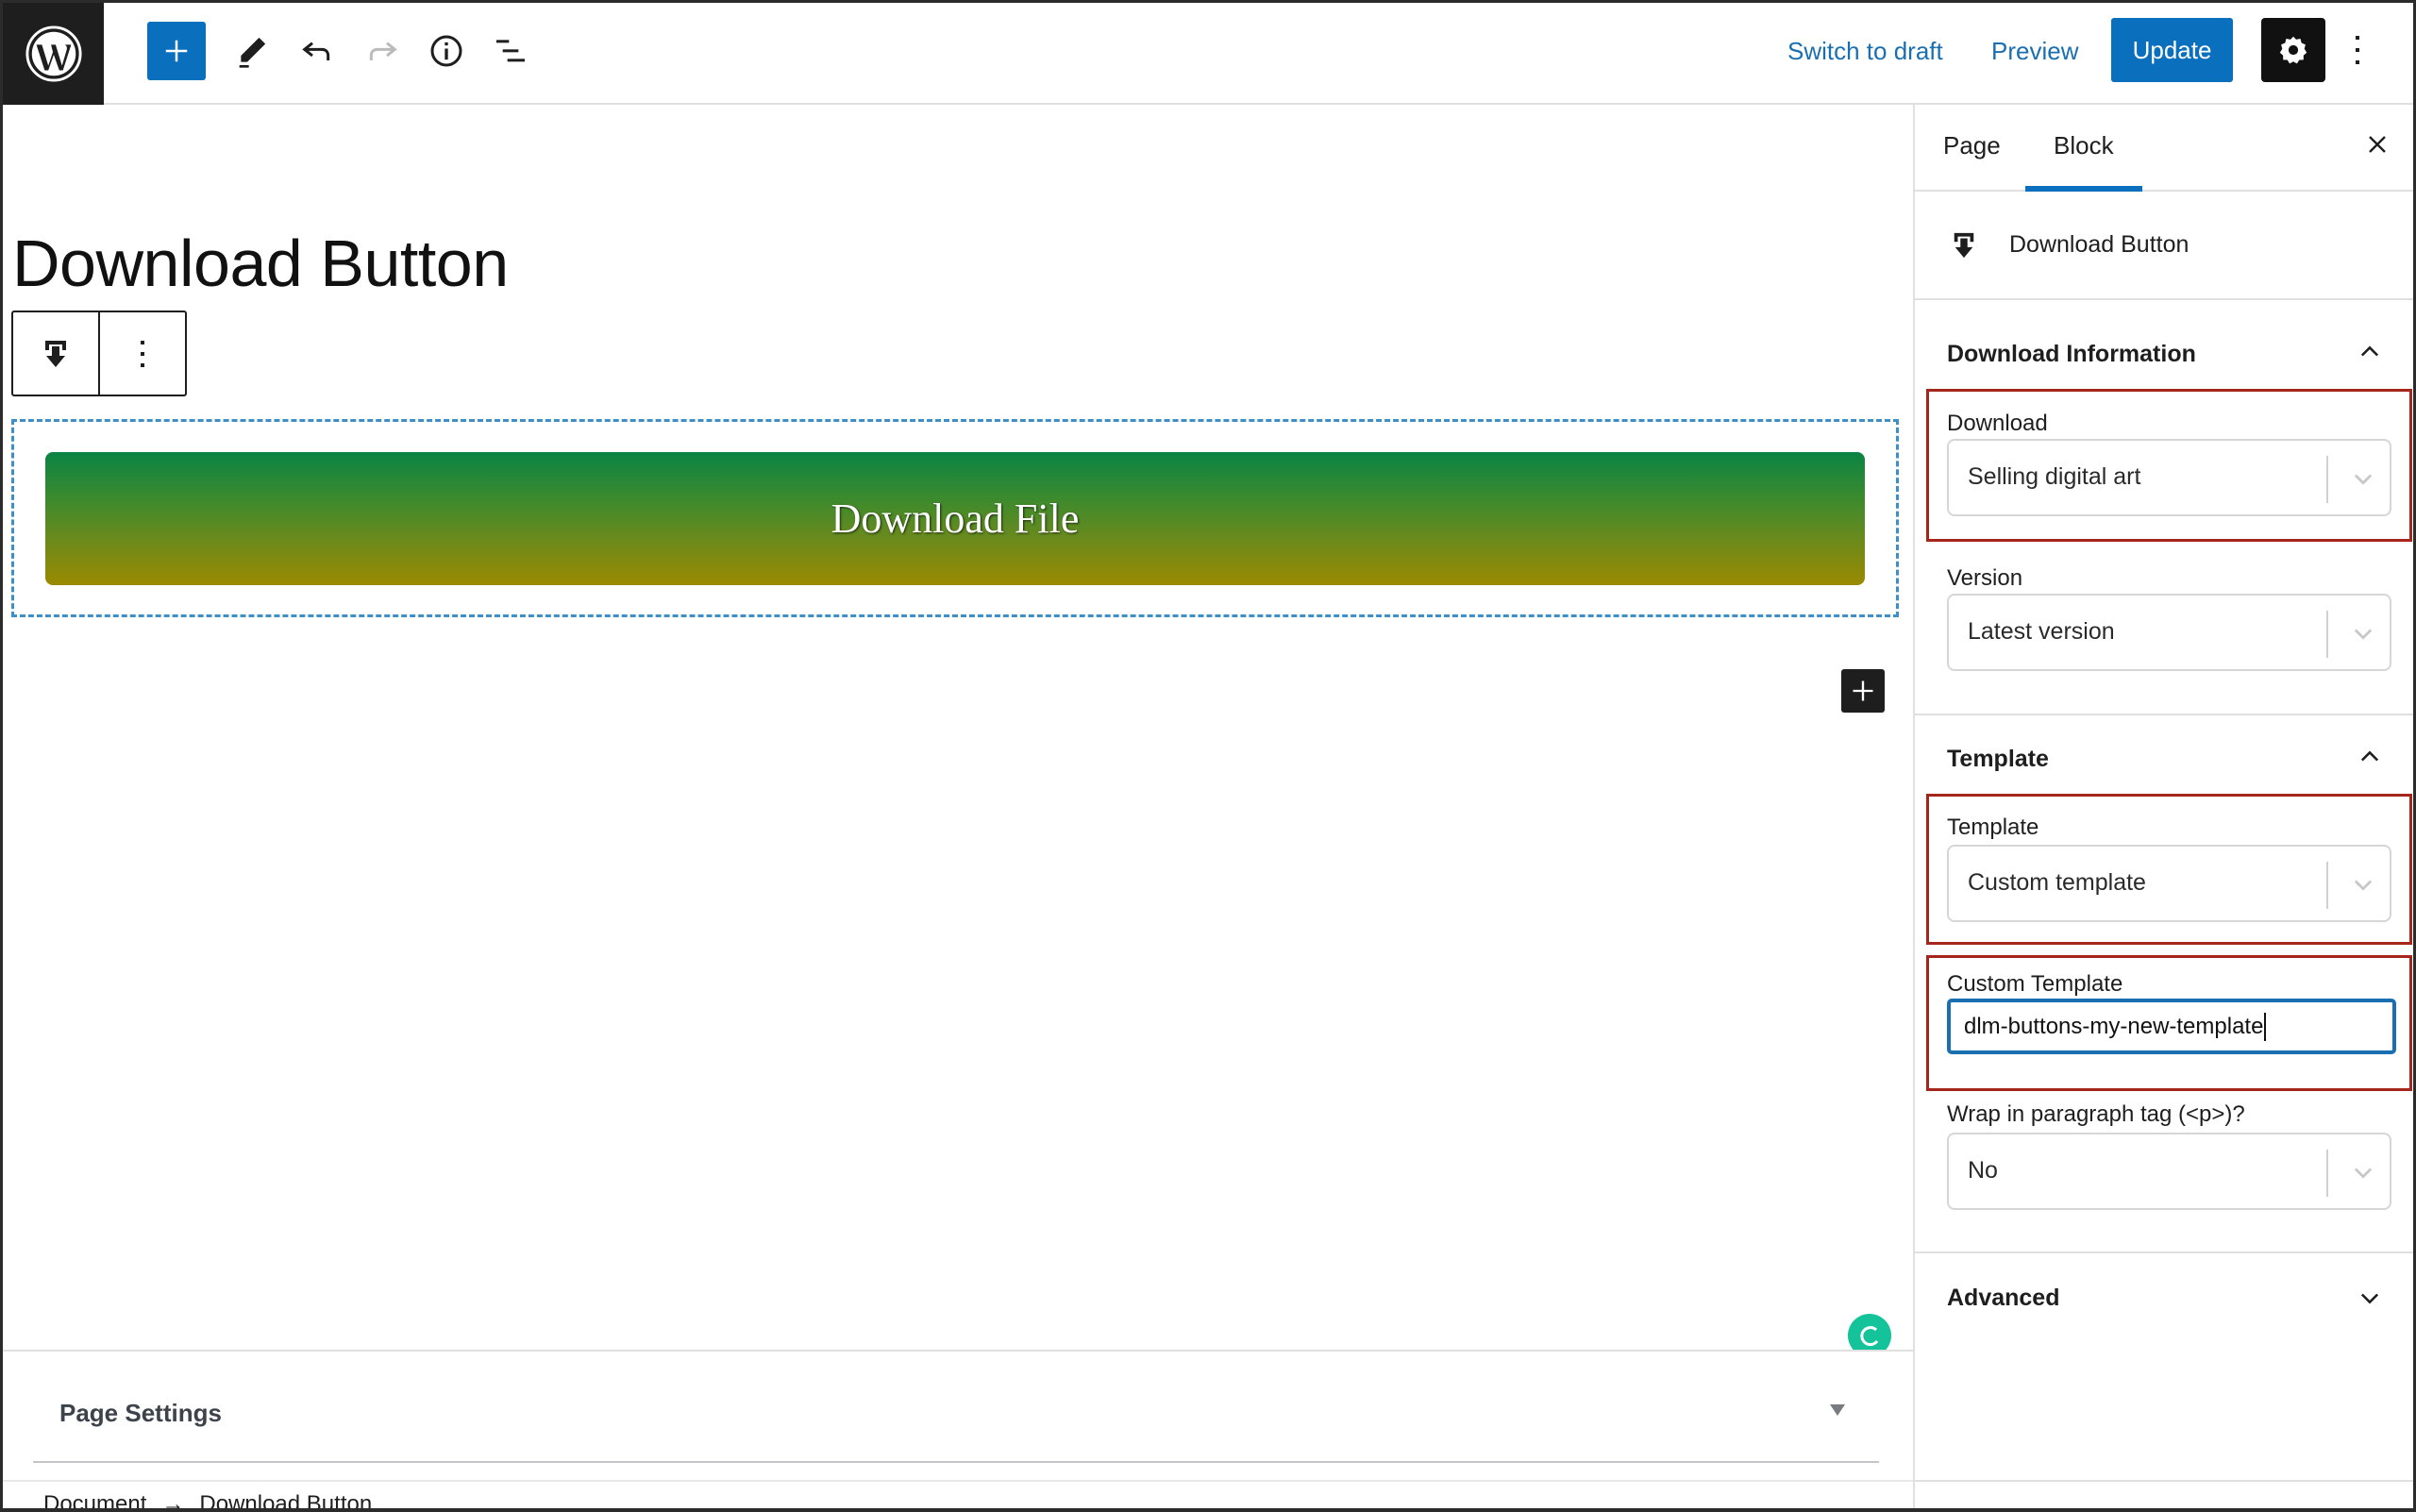 This screenshot has width=2416, height=1512. What do you see at coordinates (2054, 476) in the screenshot?
I see `download-select-value: Selling digital art` at bounding box center [2054, 476].